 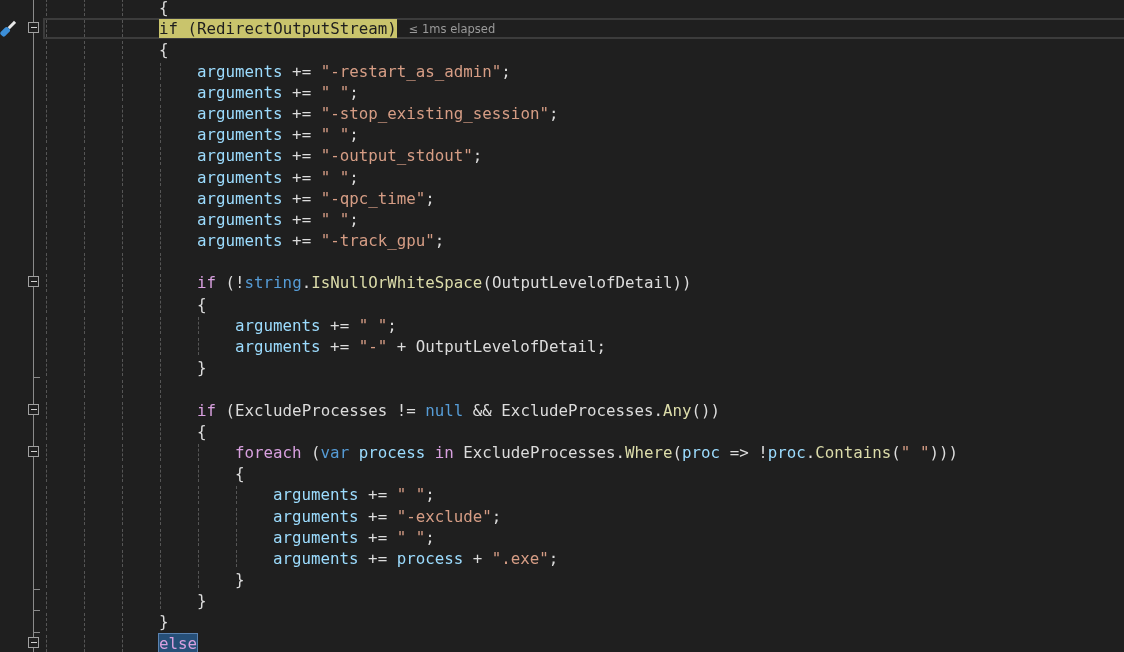 What do you see at coordinates (452, 28) in the screenshot?
I see `perf-tip: ≤ 1ms elapsed` at bounding box center [452, 28].